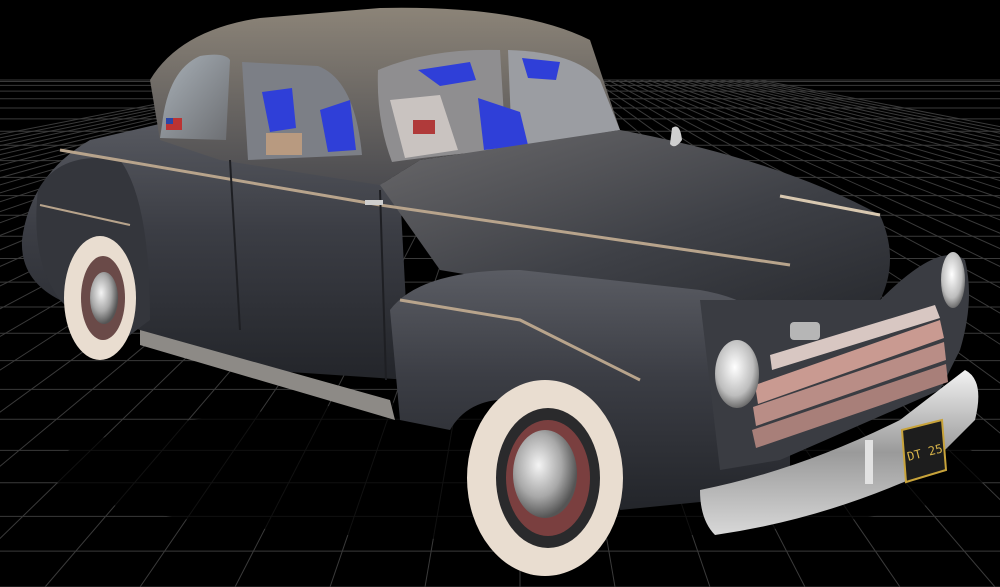 Image resolution: width=1000 pixels, height=587 pixels. Describe the element at coordinates (805, 331) in the screenshot. I see `parking-light` at that location.